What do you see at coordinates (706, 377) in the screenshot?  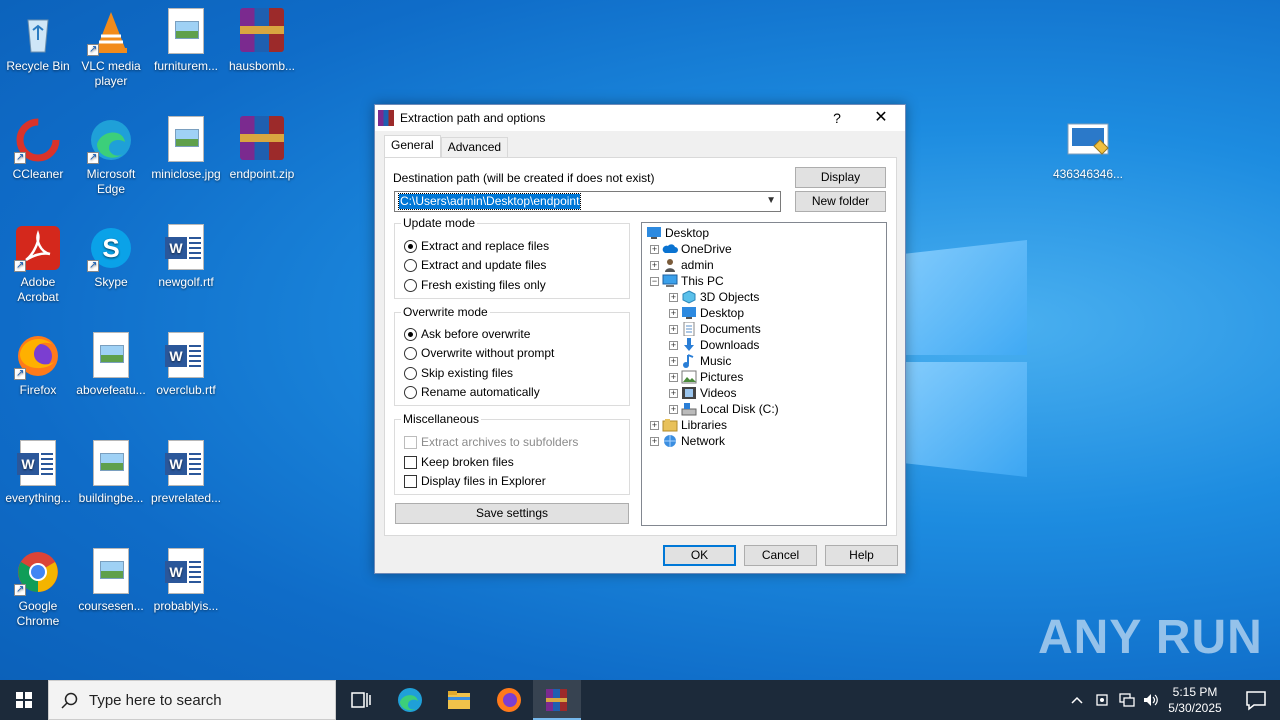 I see `tree-node-pictures: + Pictures` at bounding box center [706, 377].